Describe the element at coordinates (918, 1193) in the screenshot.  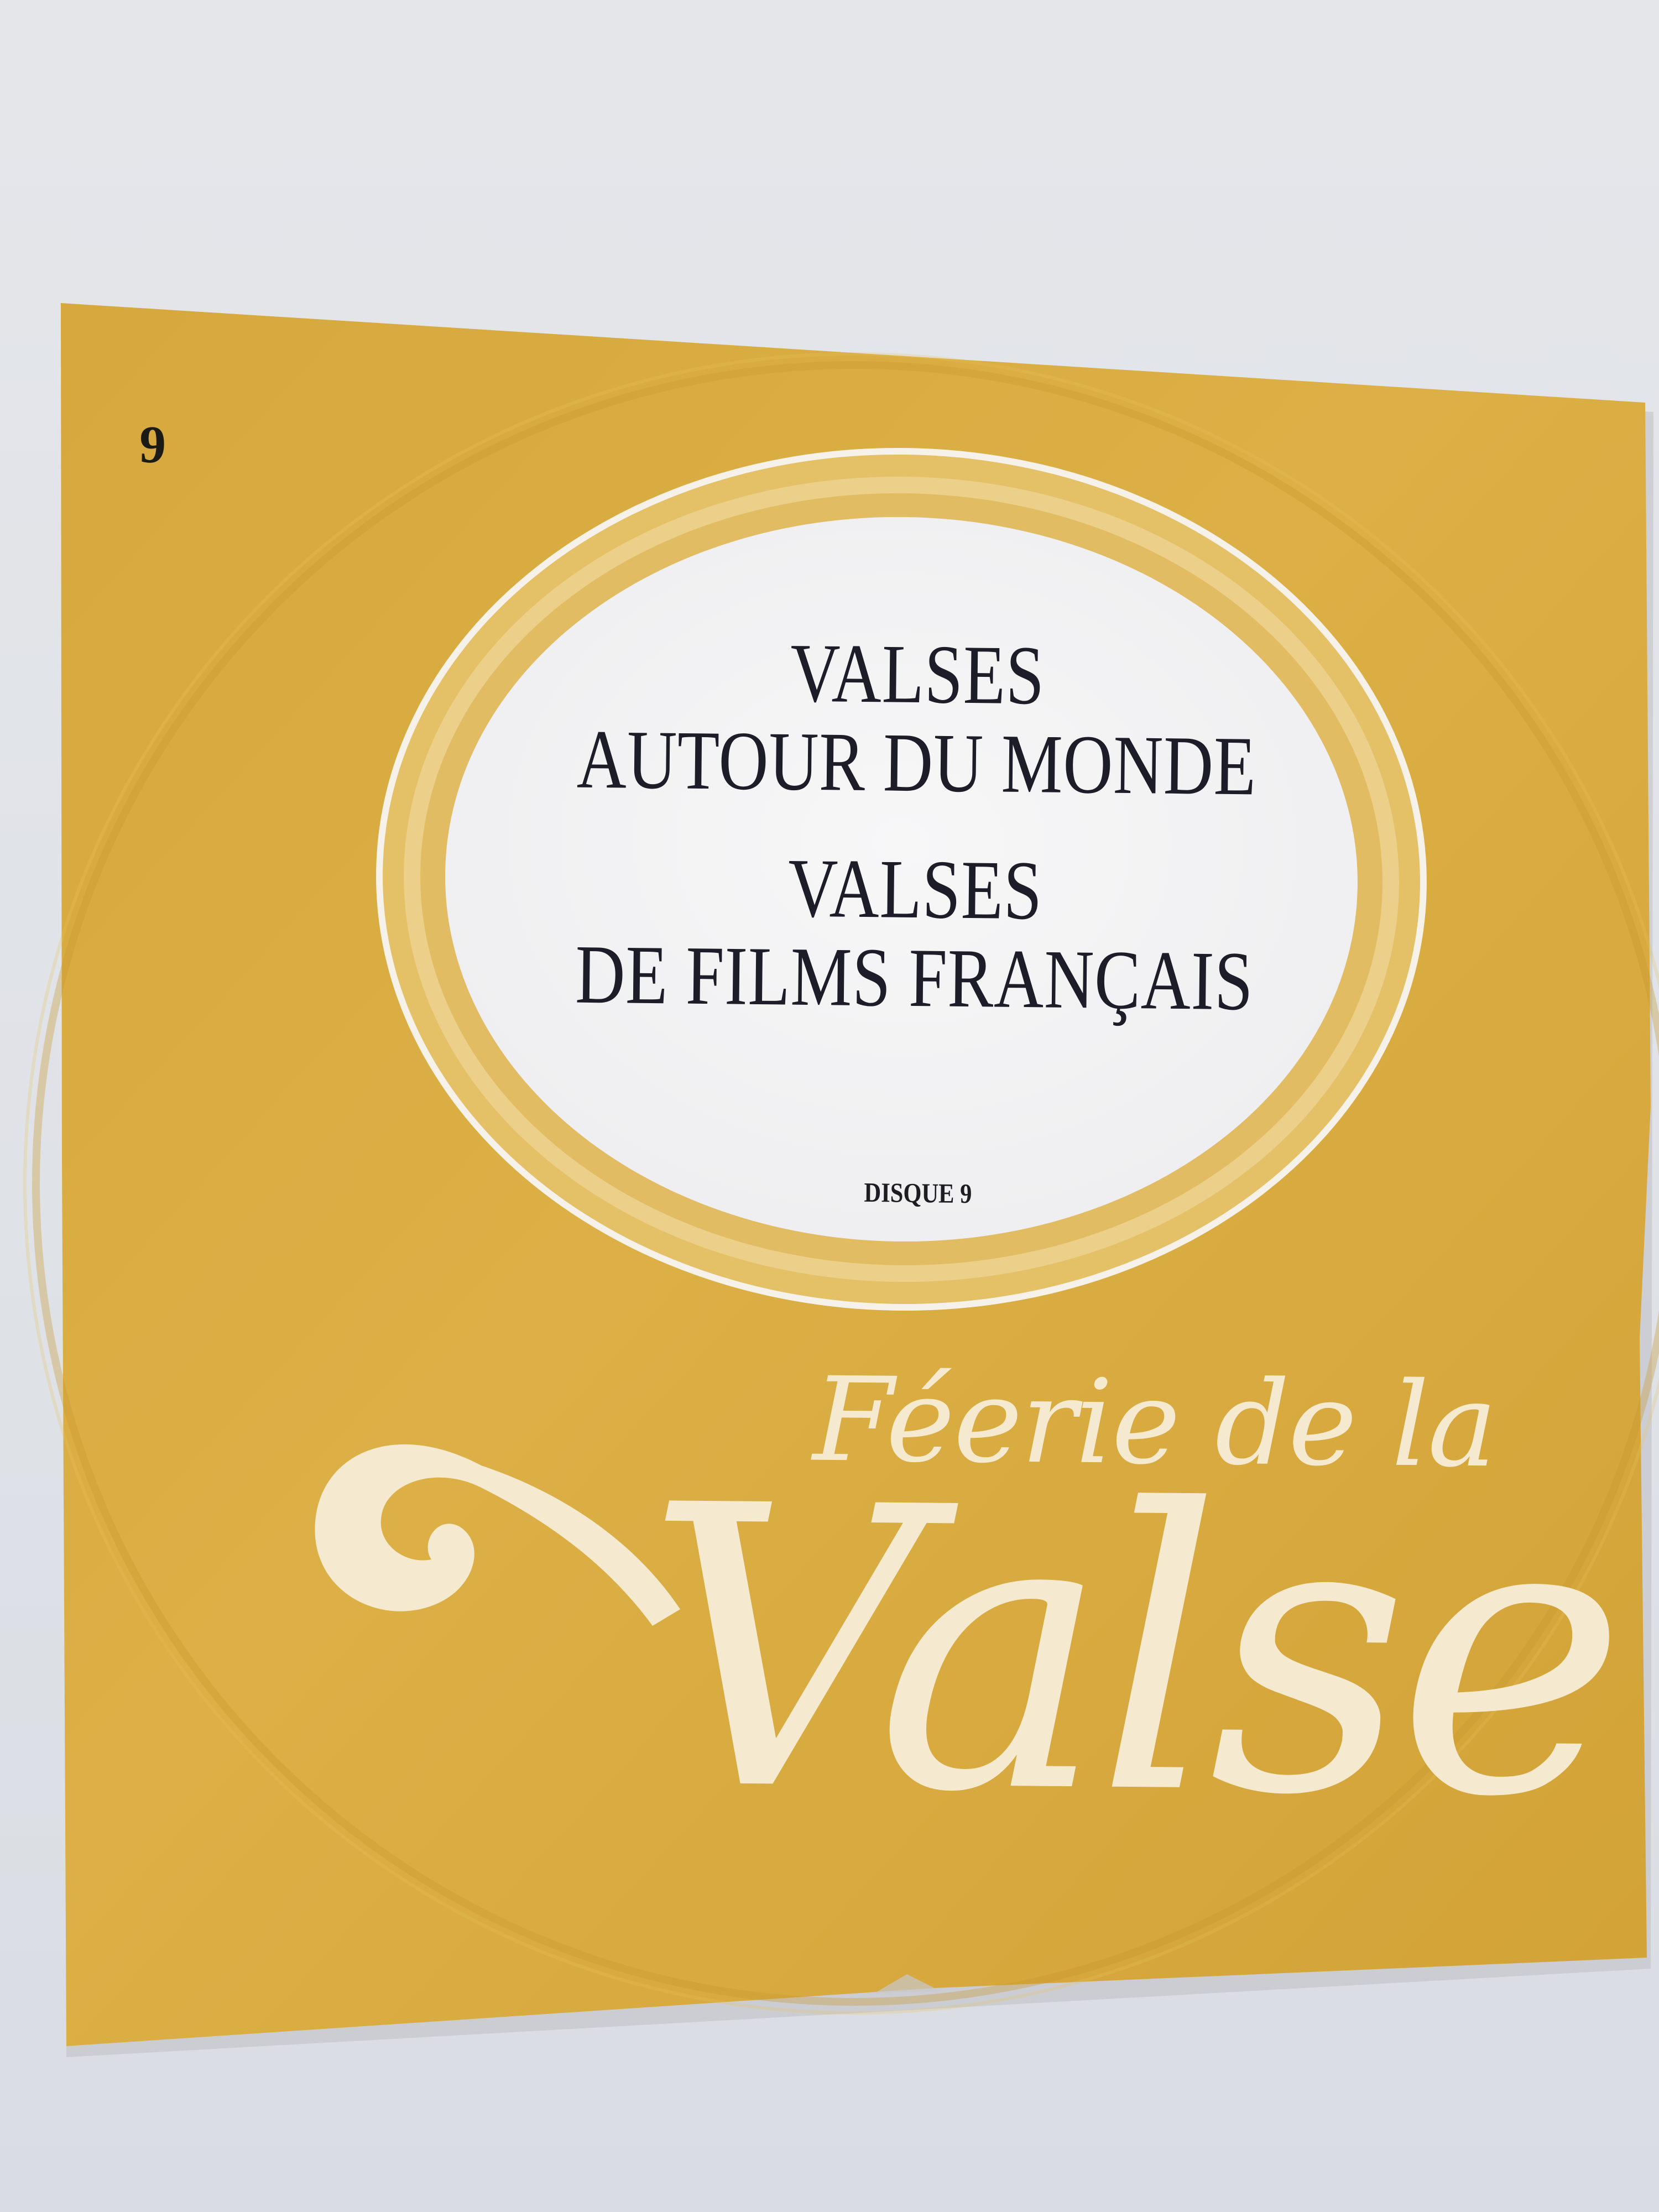
I see `disque-label: DISQUE 9` at that location.